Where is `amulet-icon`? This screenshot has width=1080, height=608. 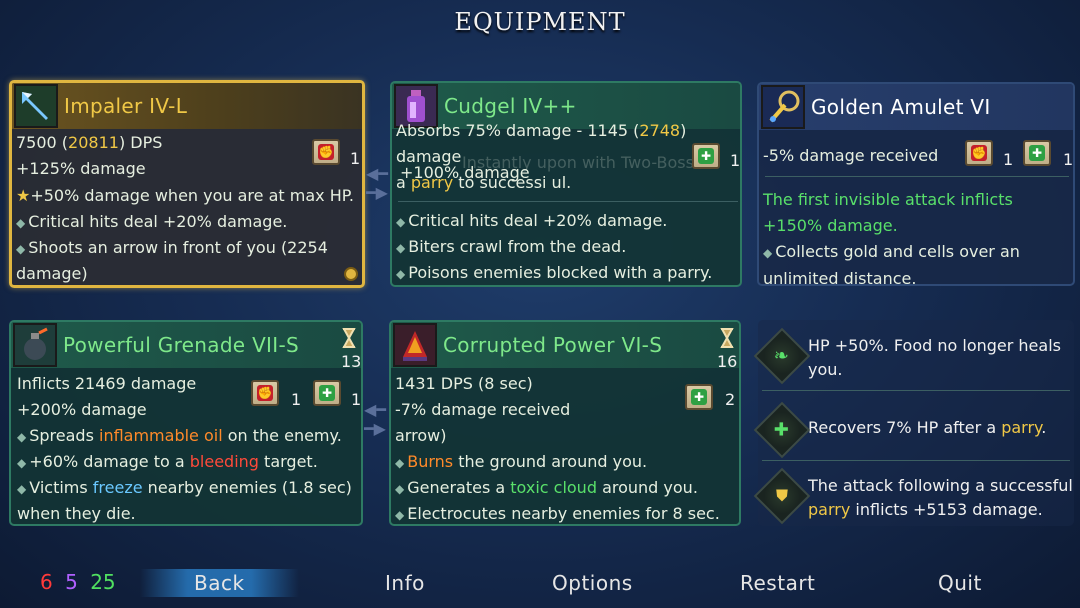
amulet-icon is located at coordinates (783, 107).